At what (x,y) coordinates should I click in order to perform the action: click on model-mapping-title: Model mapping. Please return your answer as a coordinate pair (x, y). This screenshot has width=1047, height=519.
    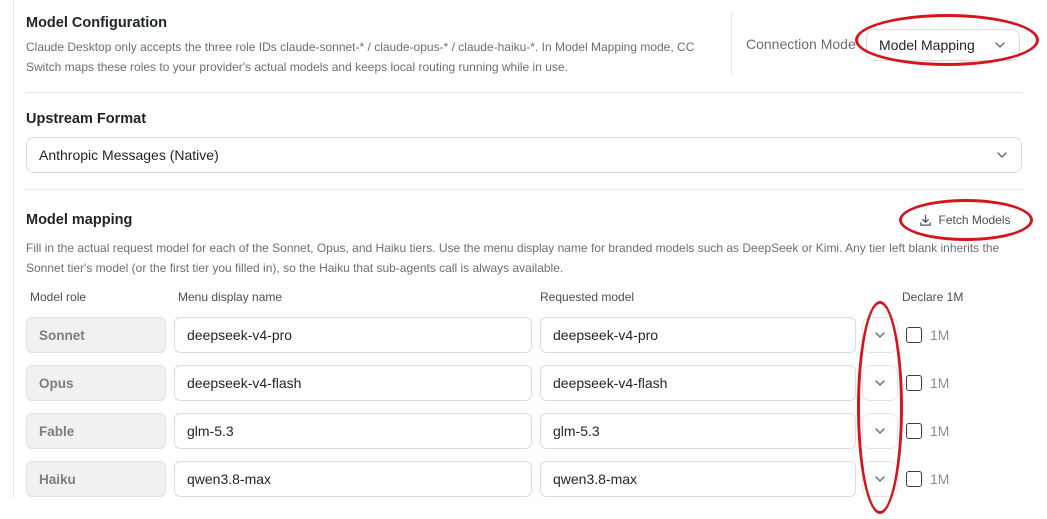
    Looking at the image, I should click on (79, 220).